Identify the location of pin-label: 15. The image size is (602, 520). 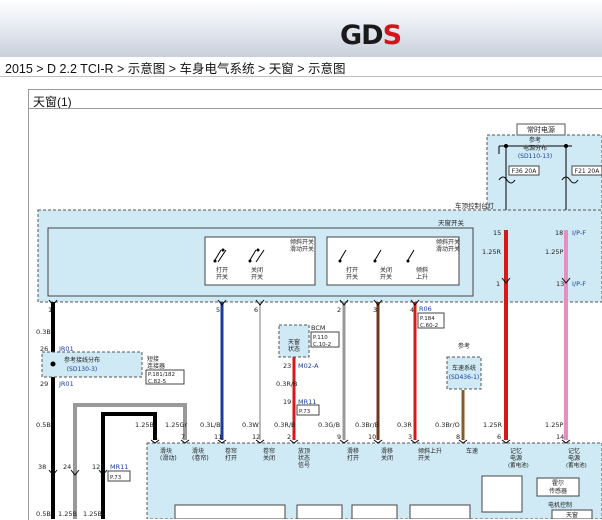
(497, 233).